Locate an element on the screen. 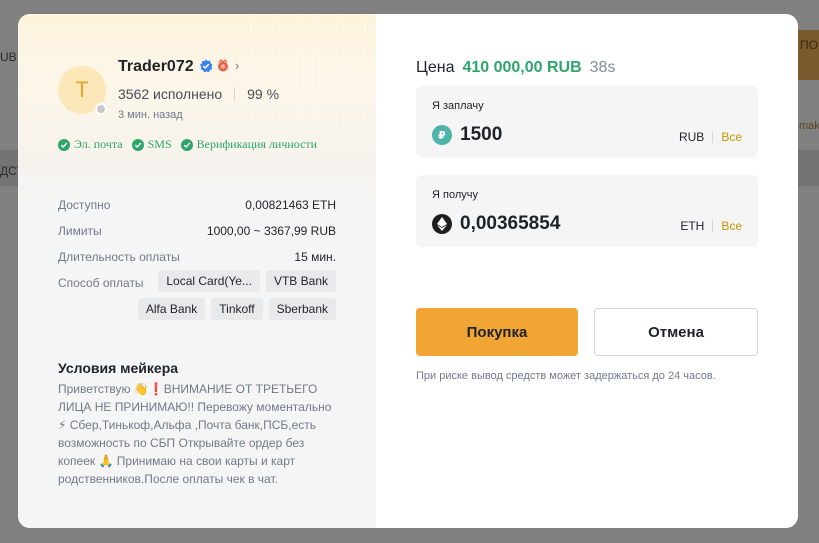  verified-badge-icon is located at coordinates (206, 65).